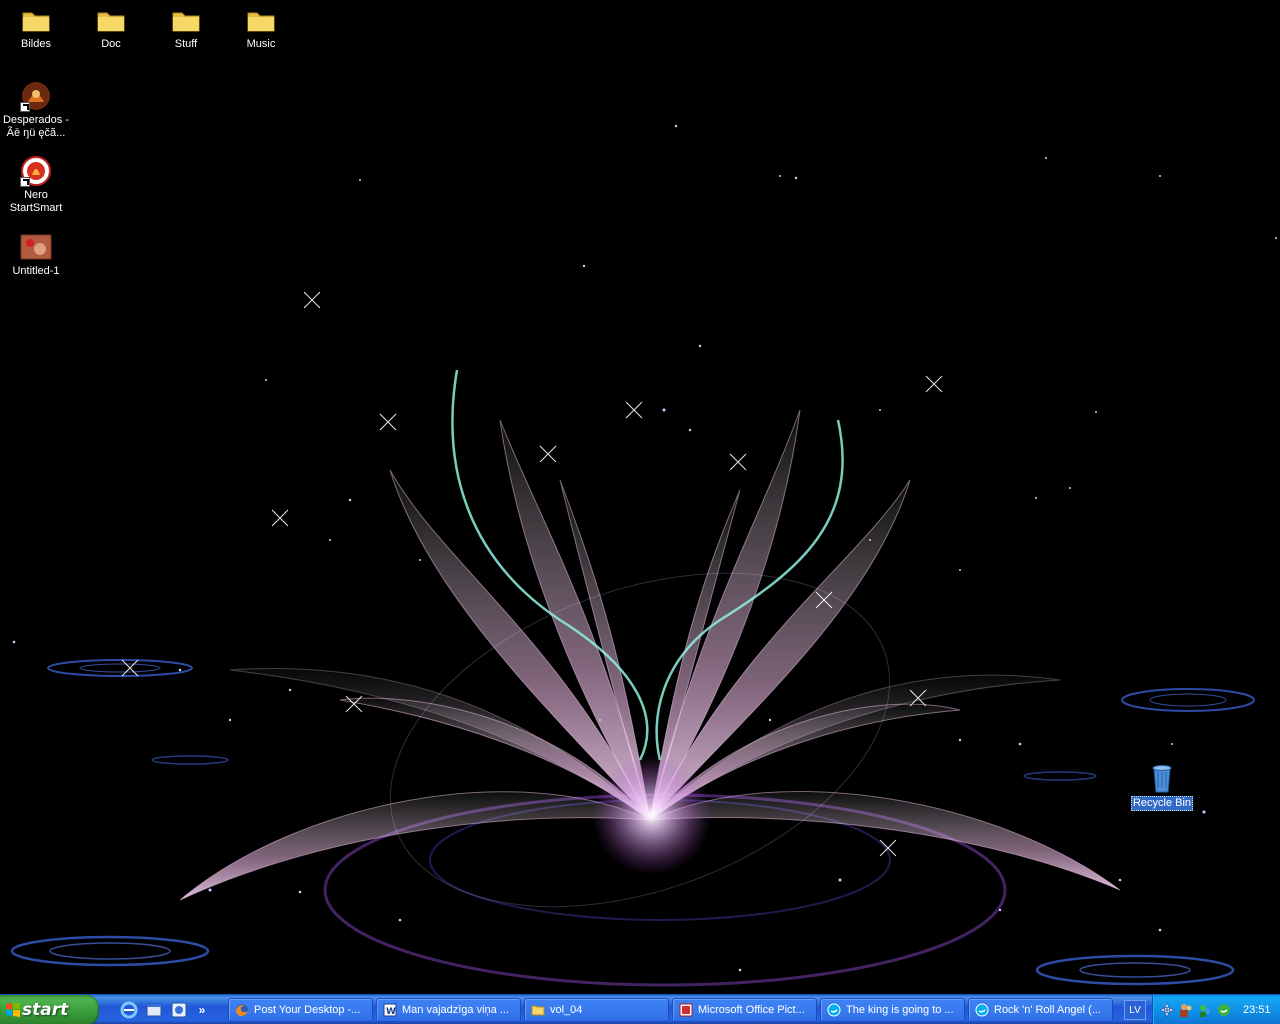 The height and width of the screenshot is (1024, 1280). Describe the element at coordinates (596, 1010) in the screenshot. I see `taskbar-button-folder: vol_04` at that location.